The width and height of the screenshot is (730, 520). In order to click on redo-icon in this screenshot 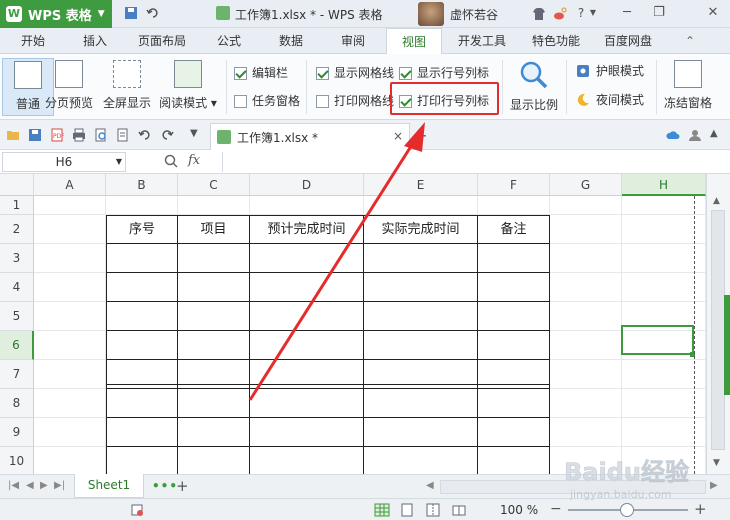, I will do `click(167, 135)`.